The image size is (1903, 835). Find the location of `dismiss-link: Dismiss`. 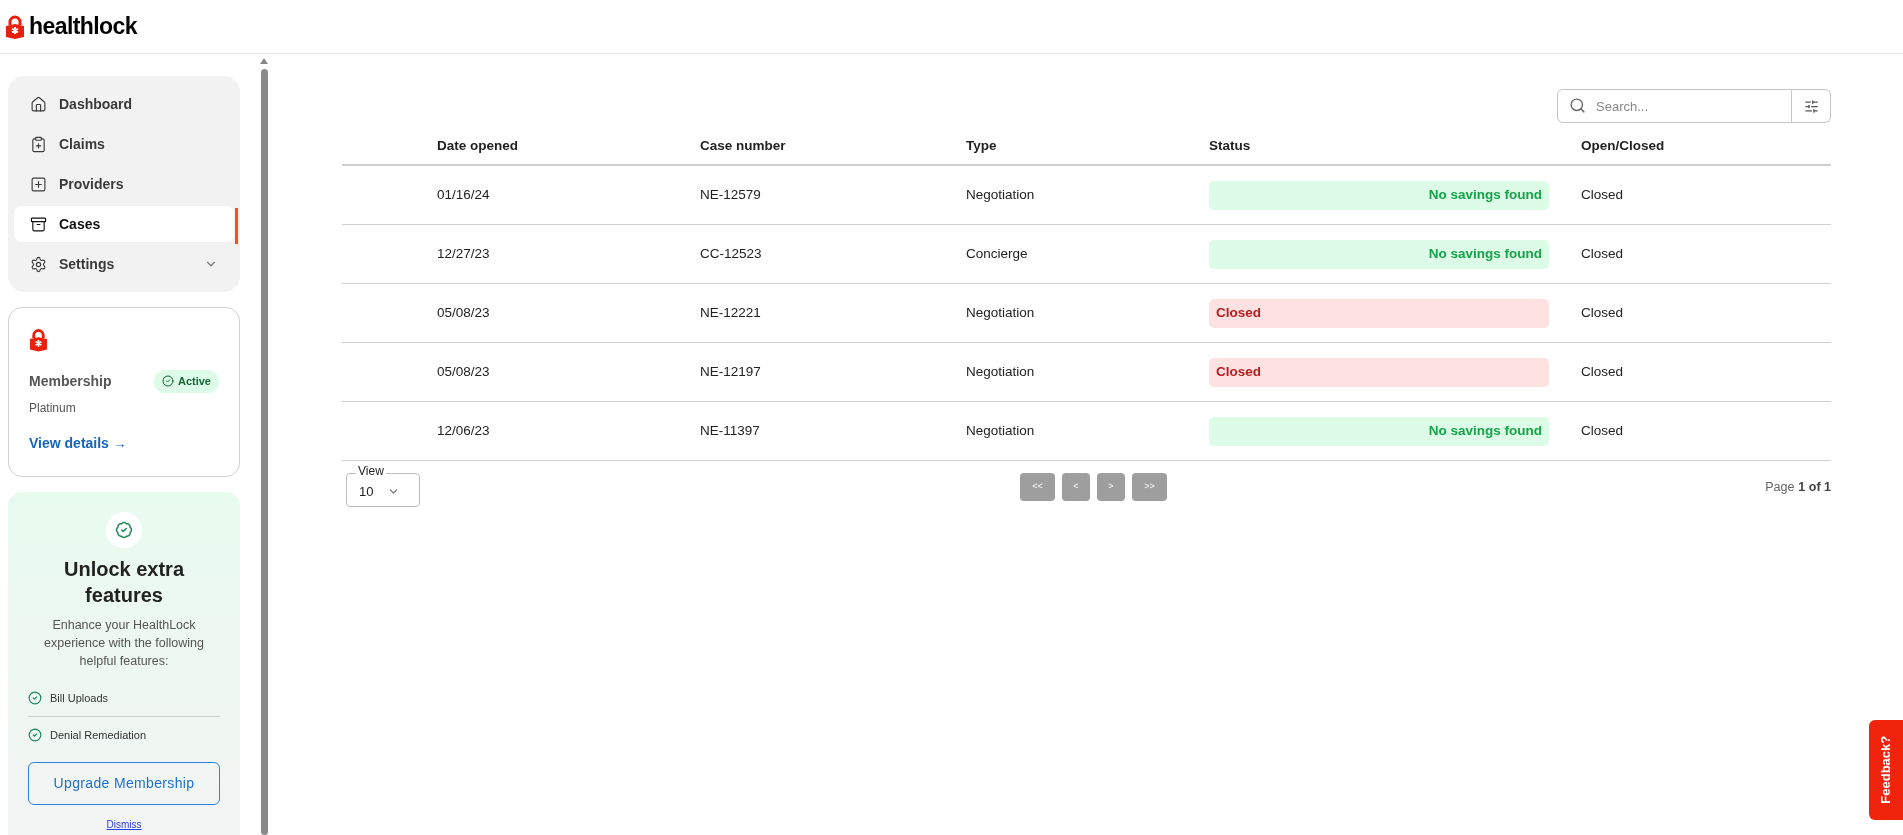

dismiss-link: Dismiss is located at coordinates (124, 824).